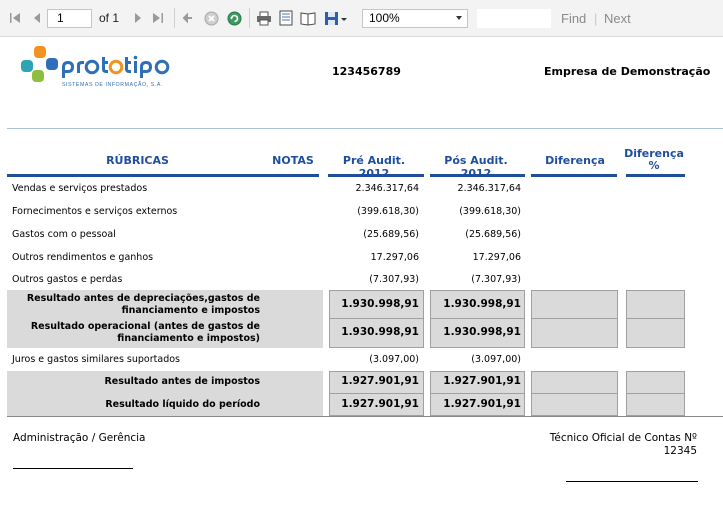 The height and width of the screenshot is (531, 723). I want to click on row-value-pre: (7.307,93), so click(394, 279).